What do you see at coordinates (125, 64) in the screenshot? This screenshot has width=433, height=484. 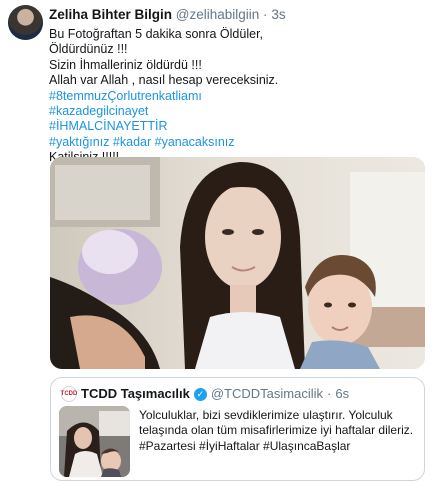 I see `text-line: Sizin İhmalleriniz öldürdü !!!` at bounding box center [125, 64].